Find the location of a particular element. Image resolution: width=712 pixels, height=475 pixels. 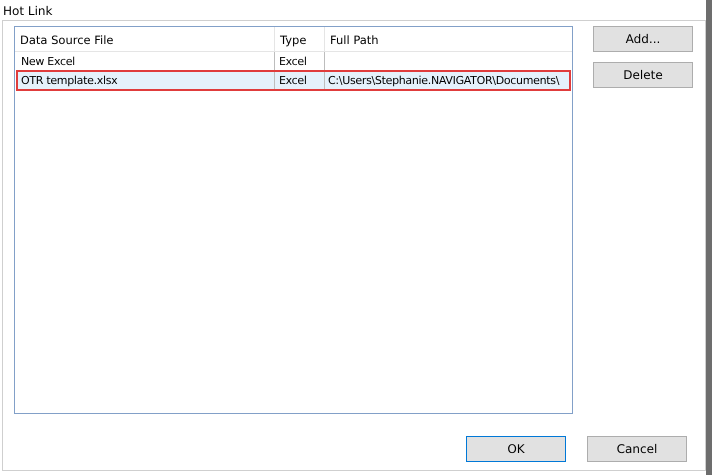

window-title: Hot Link is located at coordinates (28, 11).